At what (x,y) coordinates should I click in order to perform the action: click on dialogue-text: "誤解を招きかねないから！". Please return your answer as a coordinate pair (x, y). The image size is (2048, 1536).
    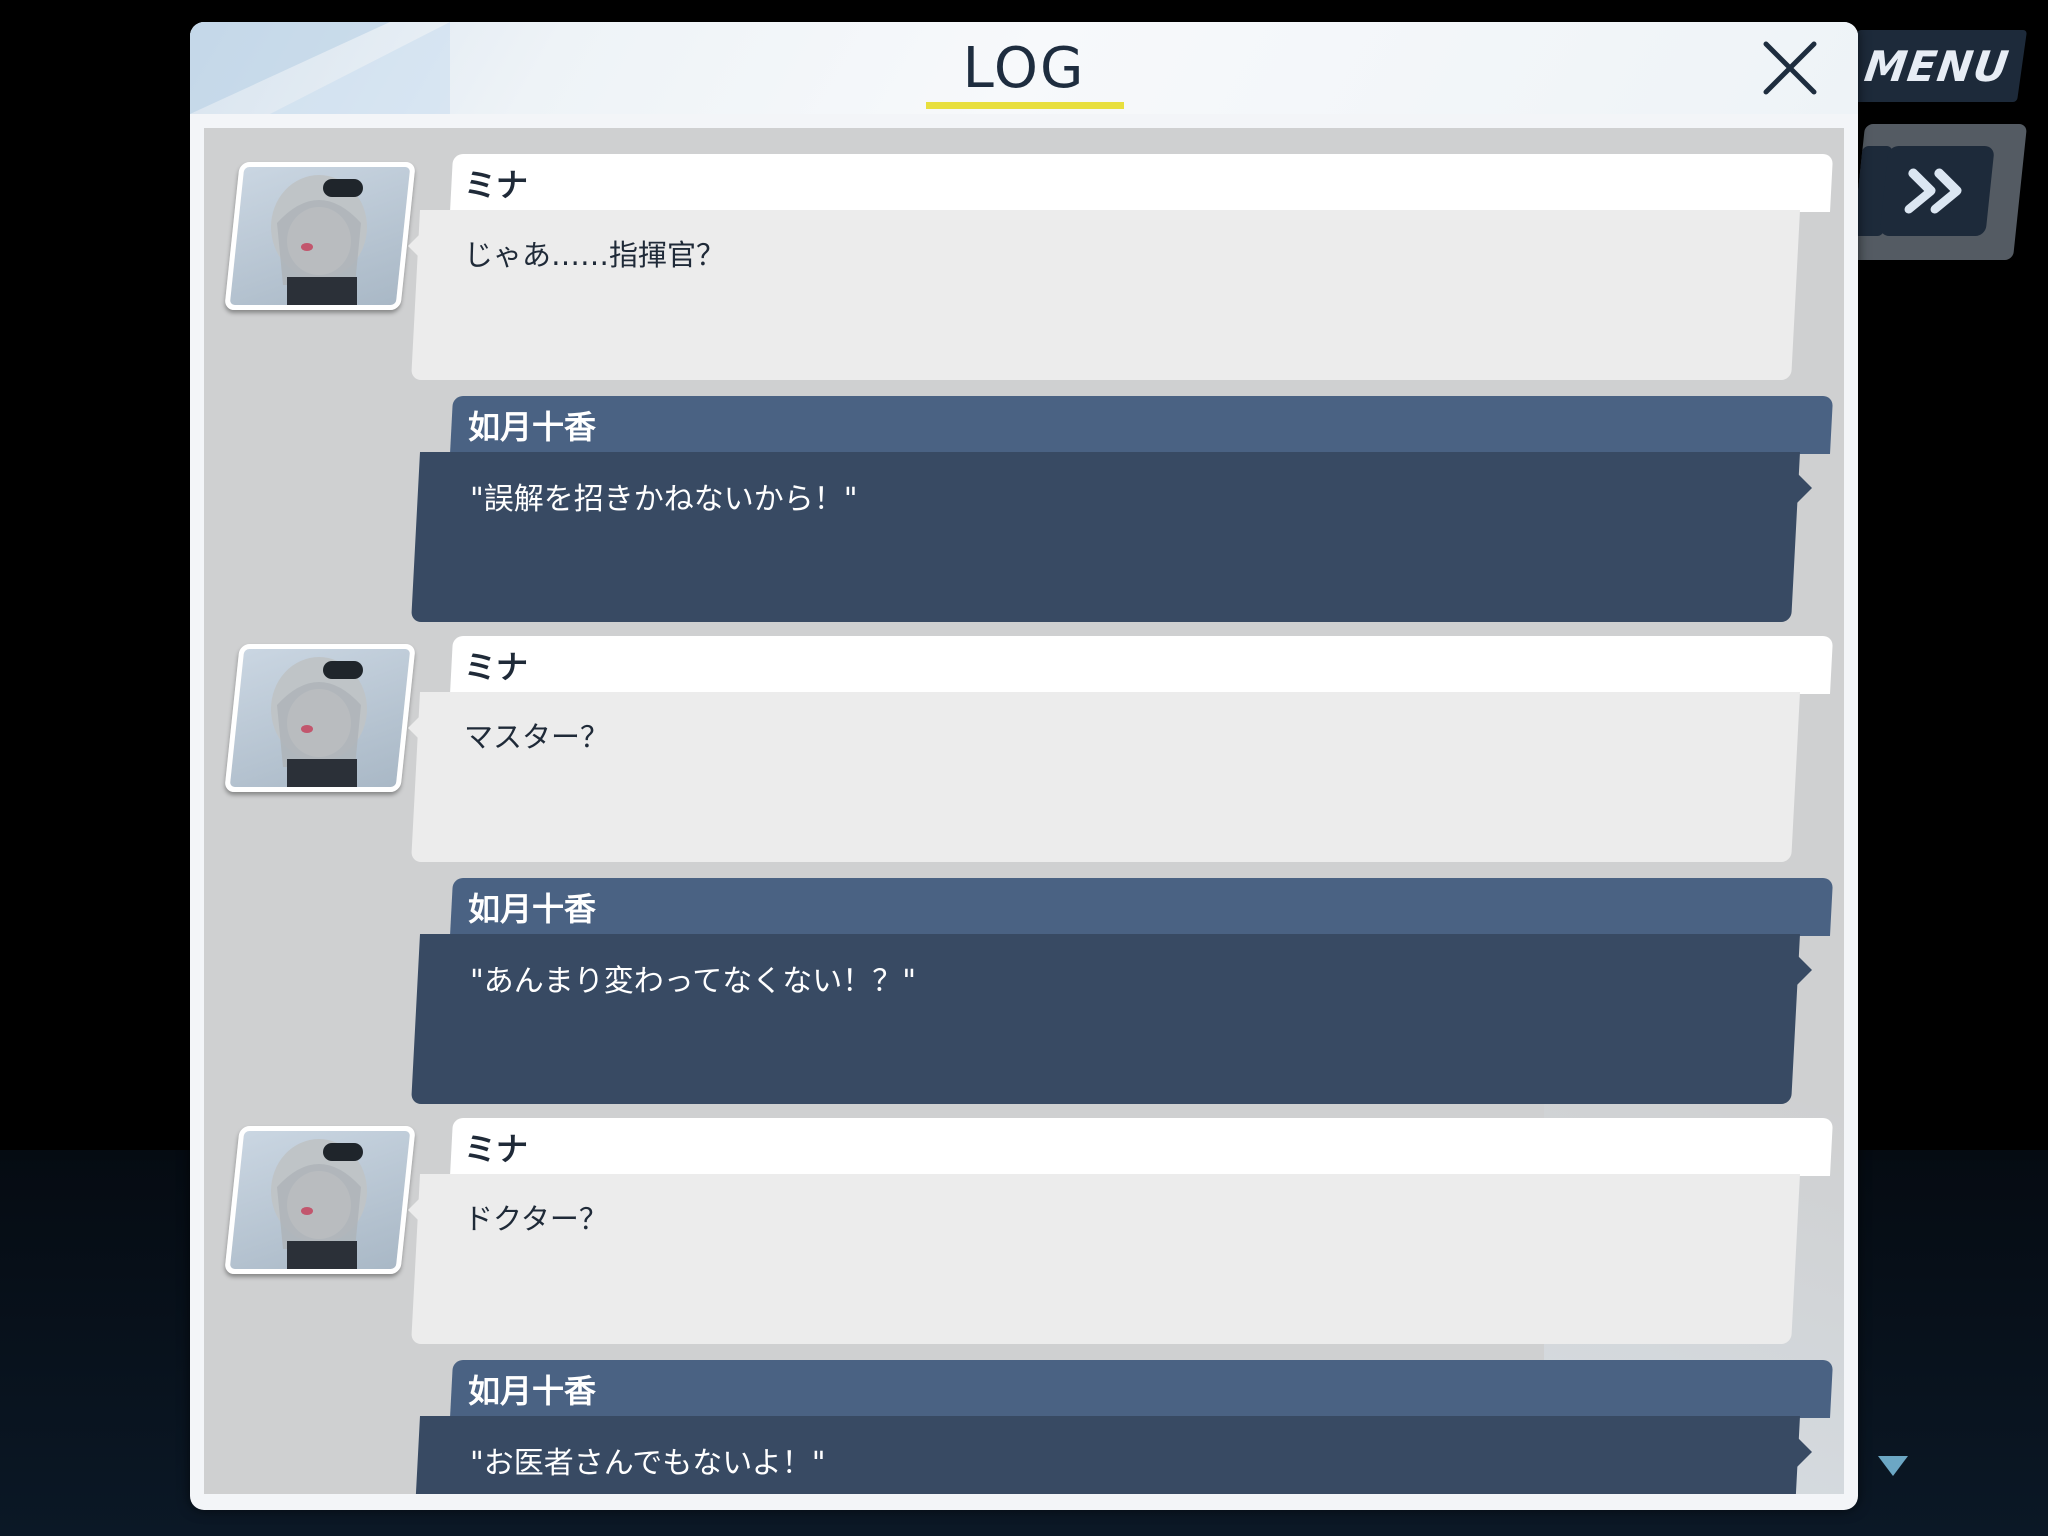
    Looking at the image, I should click on (664, 499).